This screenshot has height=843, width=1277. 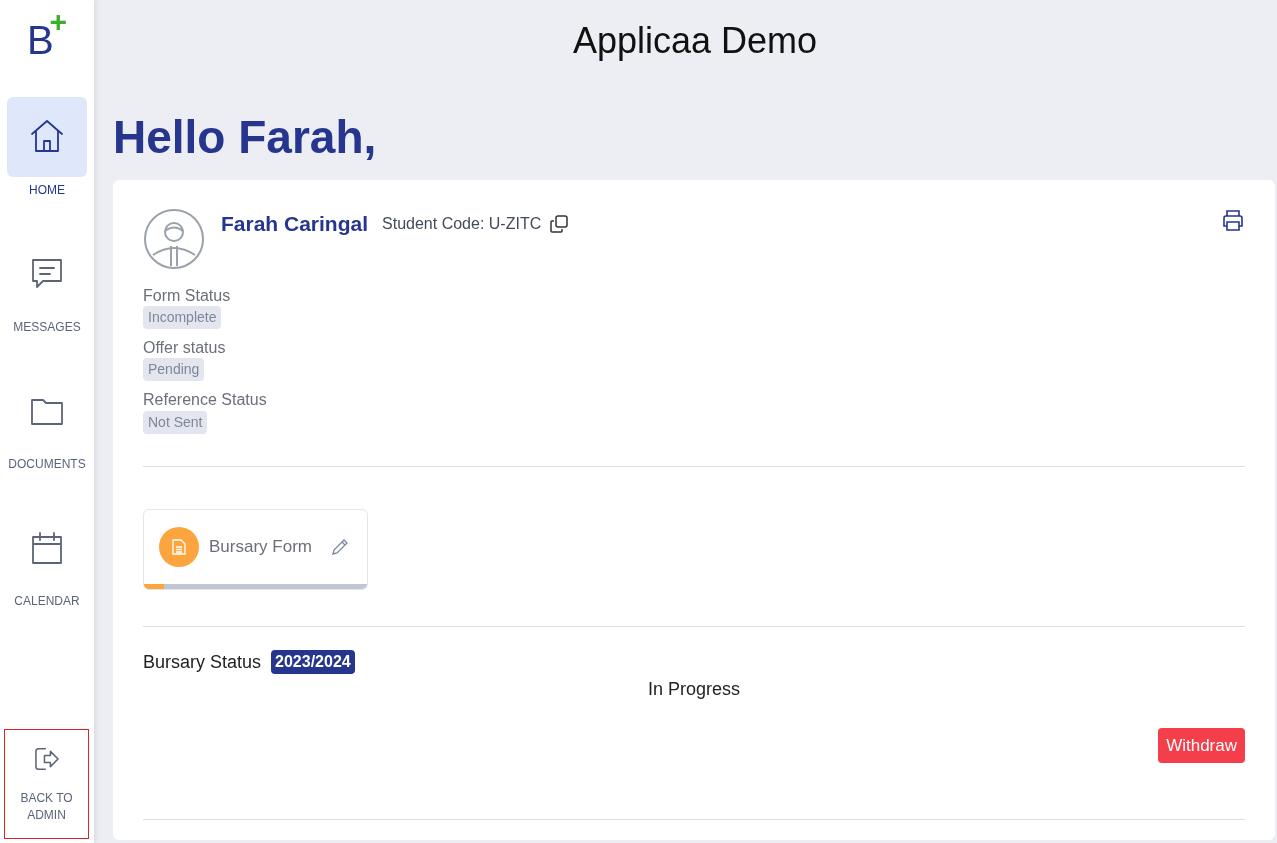 What do you see at coordinates (47, 285) in the screenshot?
I see `sidebar-item: MESSAGES` at bounding box center [47, 285].